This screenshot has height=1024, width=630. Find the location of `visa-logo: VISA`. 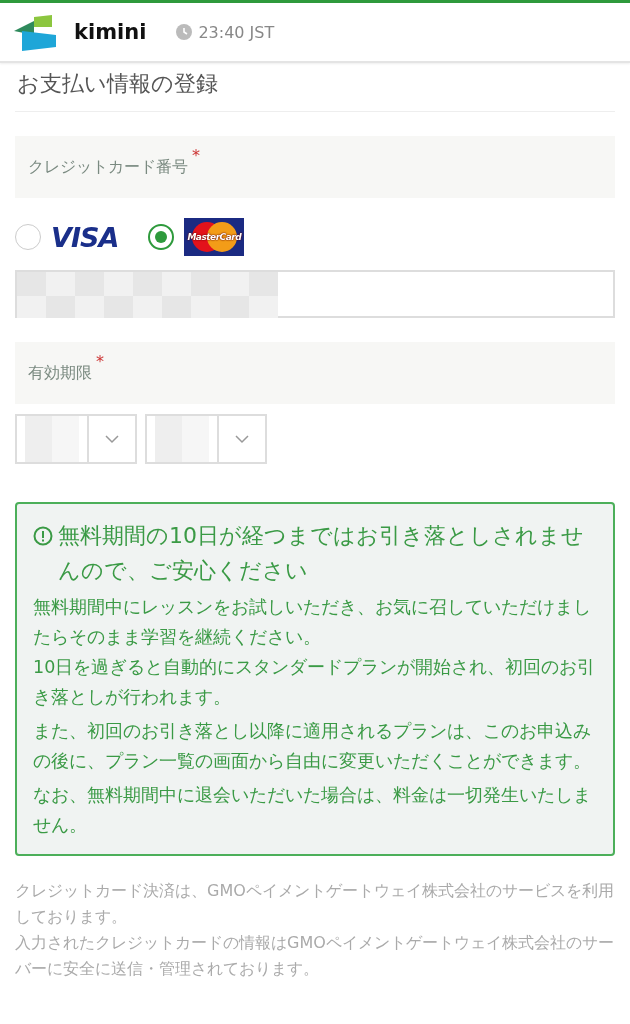

visa-logo: VISA is located at coordinates (85, 237).